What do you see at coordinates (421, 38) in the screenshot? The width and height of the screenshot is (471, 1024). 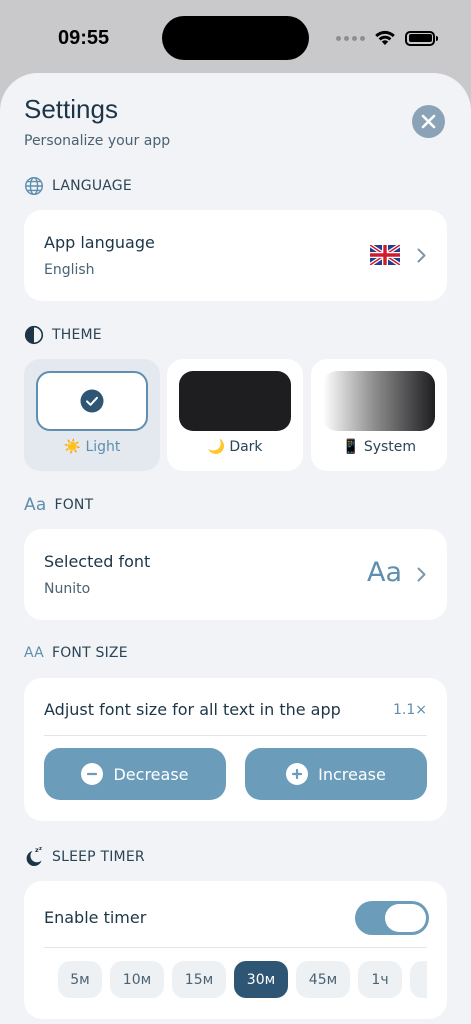 I see `battery-icon` at bounding box center [421, 38].